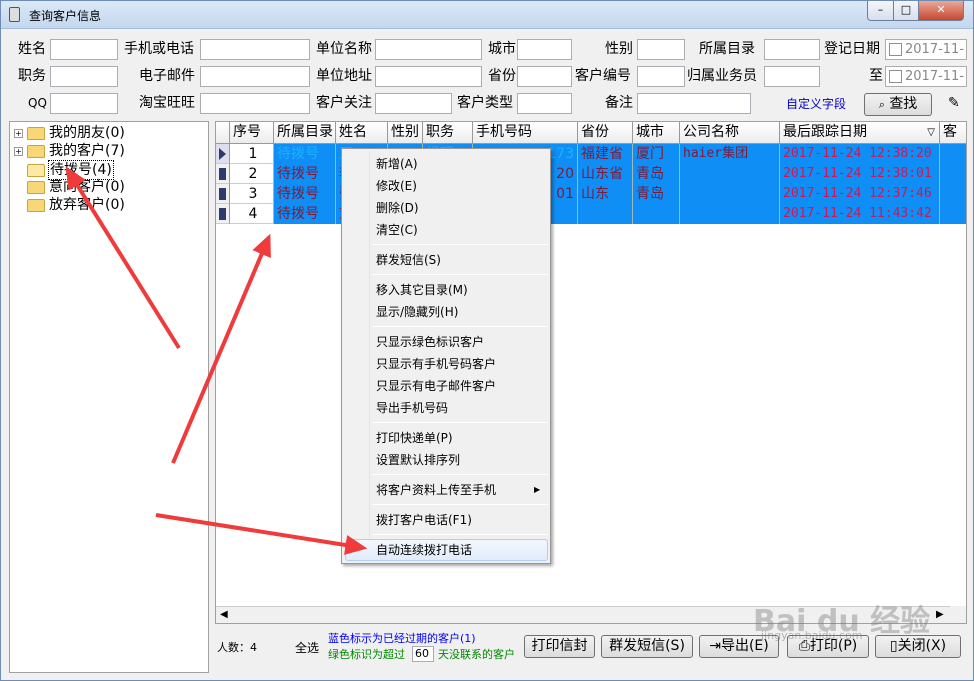 This screenshot has height=681, width=974. What do you see at coordinates (727, 49) in the screenshot?
I see `catalog-label: 所属目录` at bounding box center [727, 49].